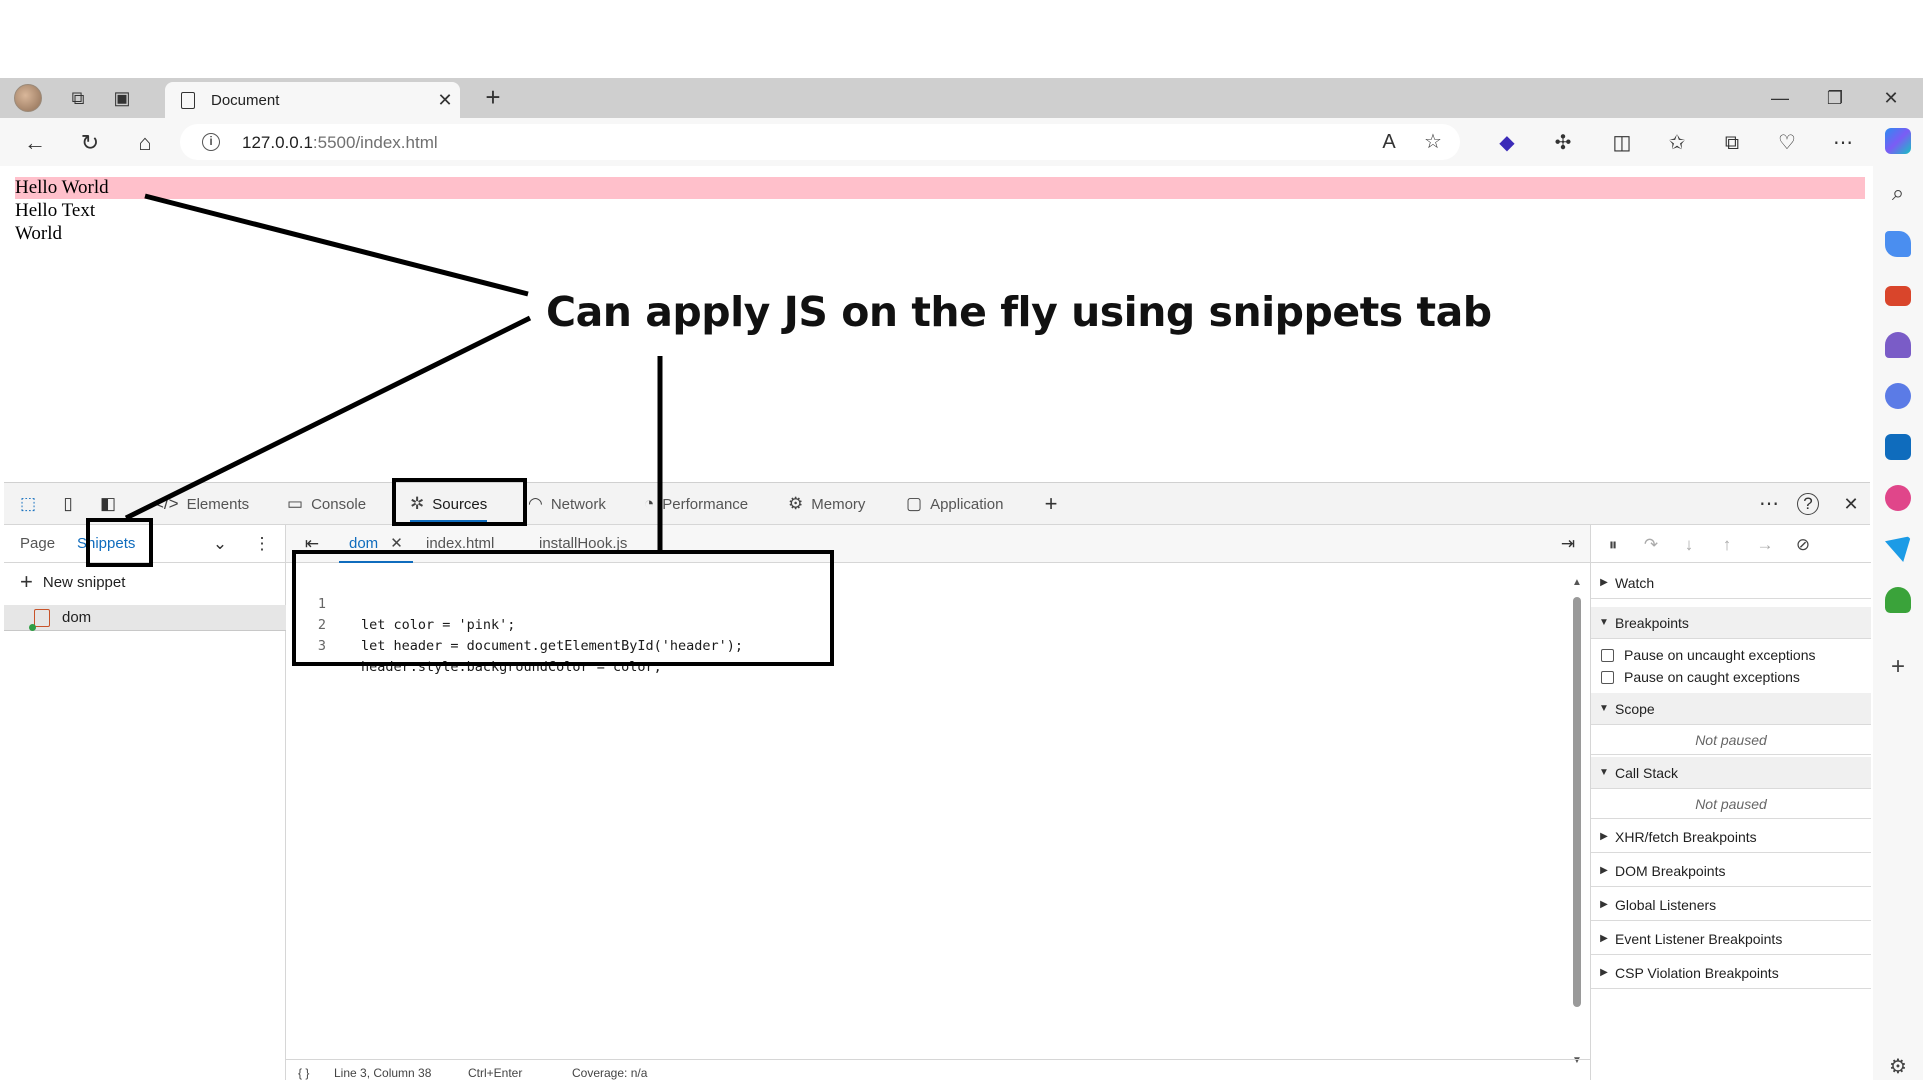 Image resolution: width=1923 pixels, height=1080 pixels. What do you see at coordinates (1563, 143) in the screenshot?
I see `extensions-puzzle-icon: ✣` at bounding box center [1563, 143].